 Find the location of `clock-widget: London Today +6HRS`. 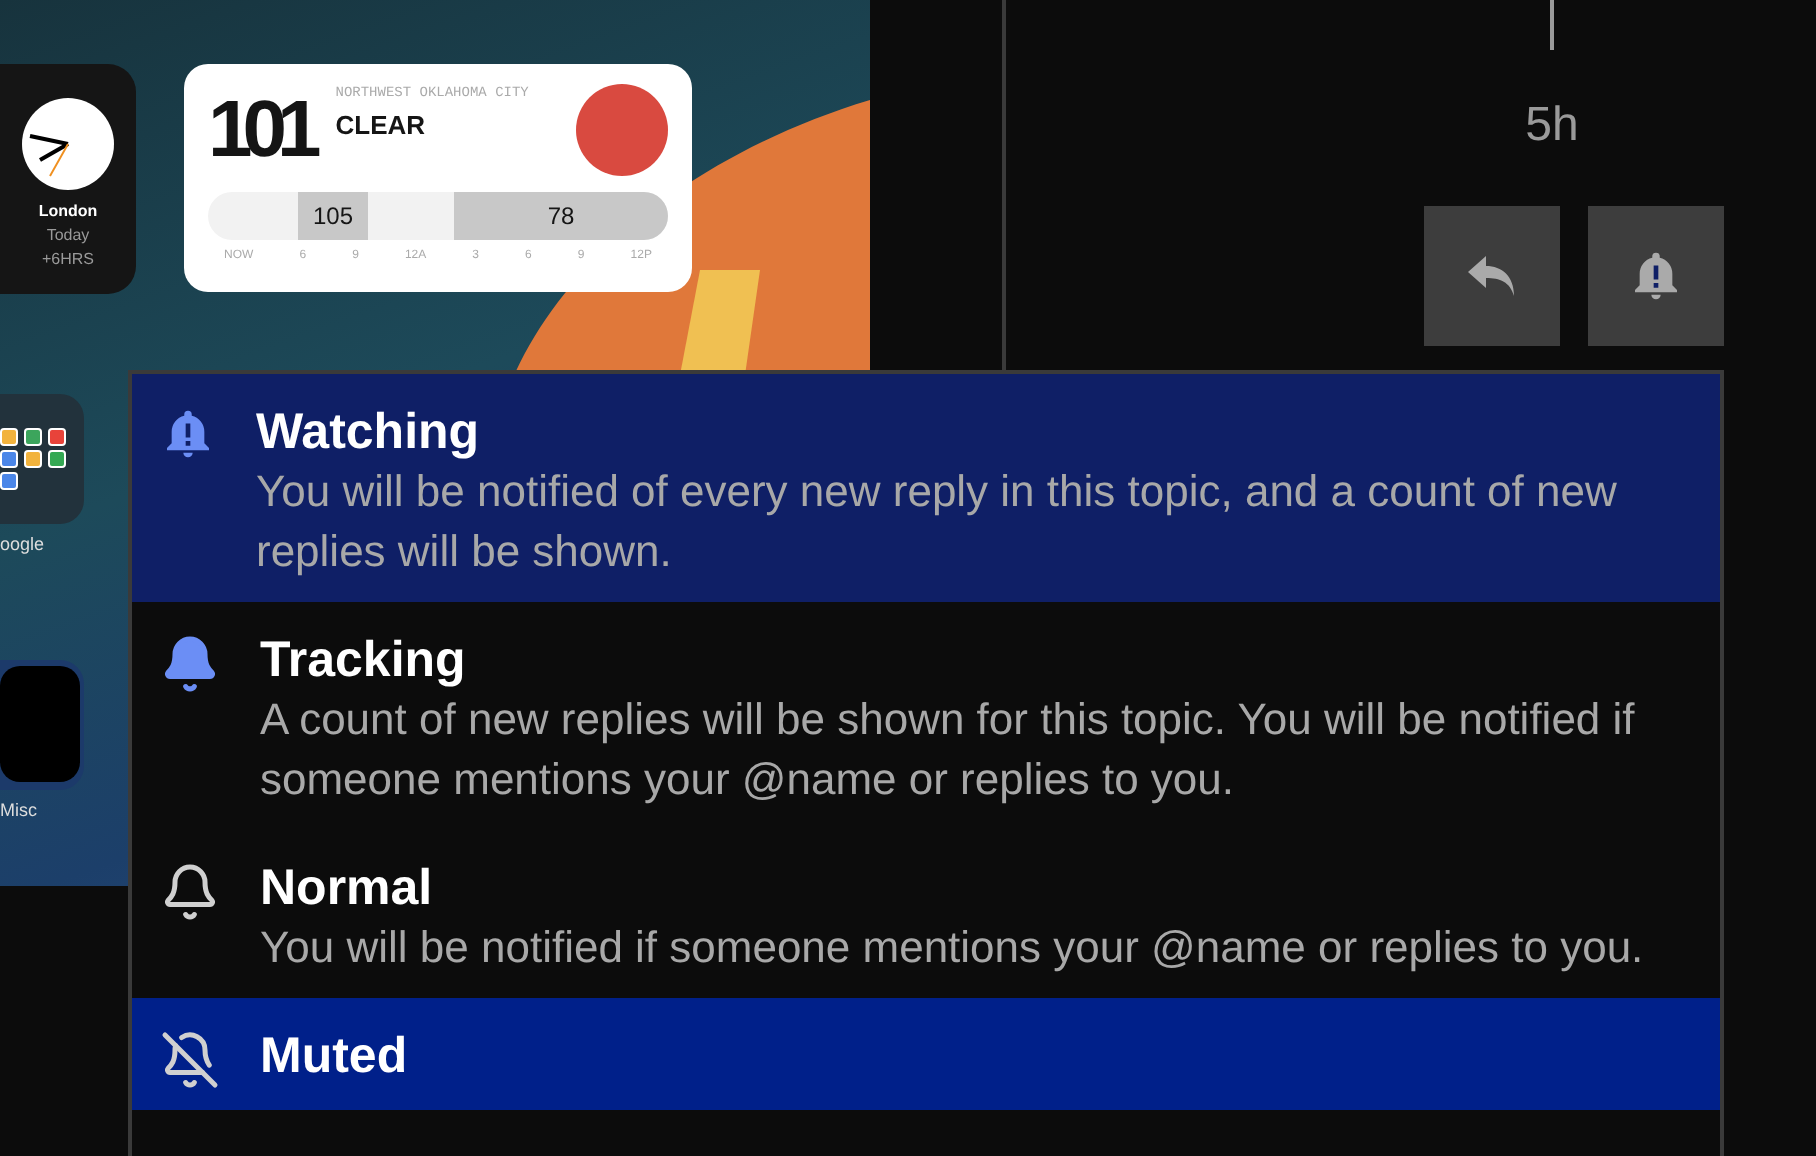

clock-widget: London Today +6HRS is located at coordinates (68, 179).